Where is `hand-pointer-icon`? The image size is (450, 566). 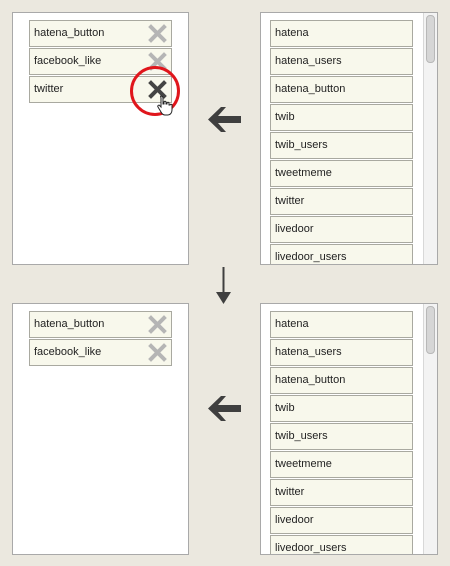
hand-pointer-icon is located at coordinates (165, 105).